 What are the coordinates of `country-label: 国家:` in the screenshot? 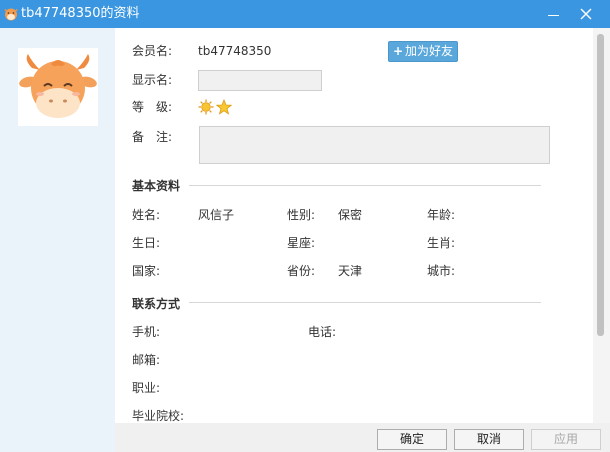 It's located at (146, 271).